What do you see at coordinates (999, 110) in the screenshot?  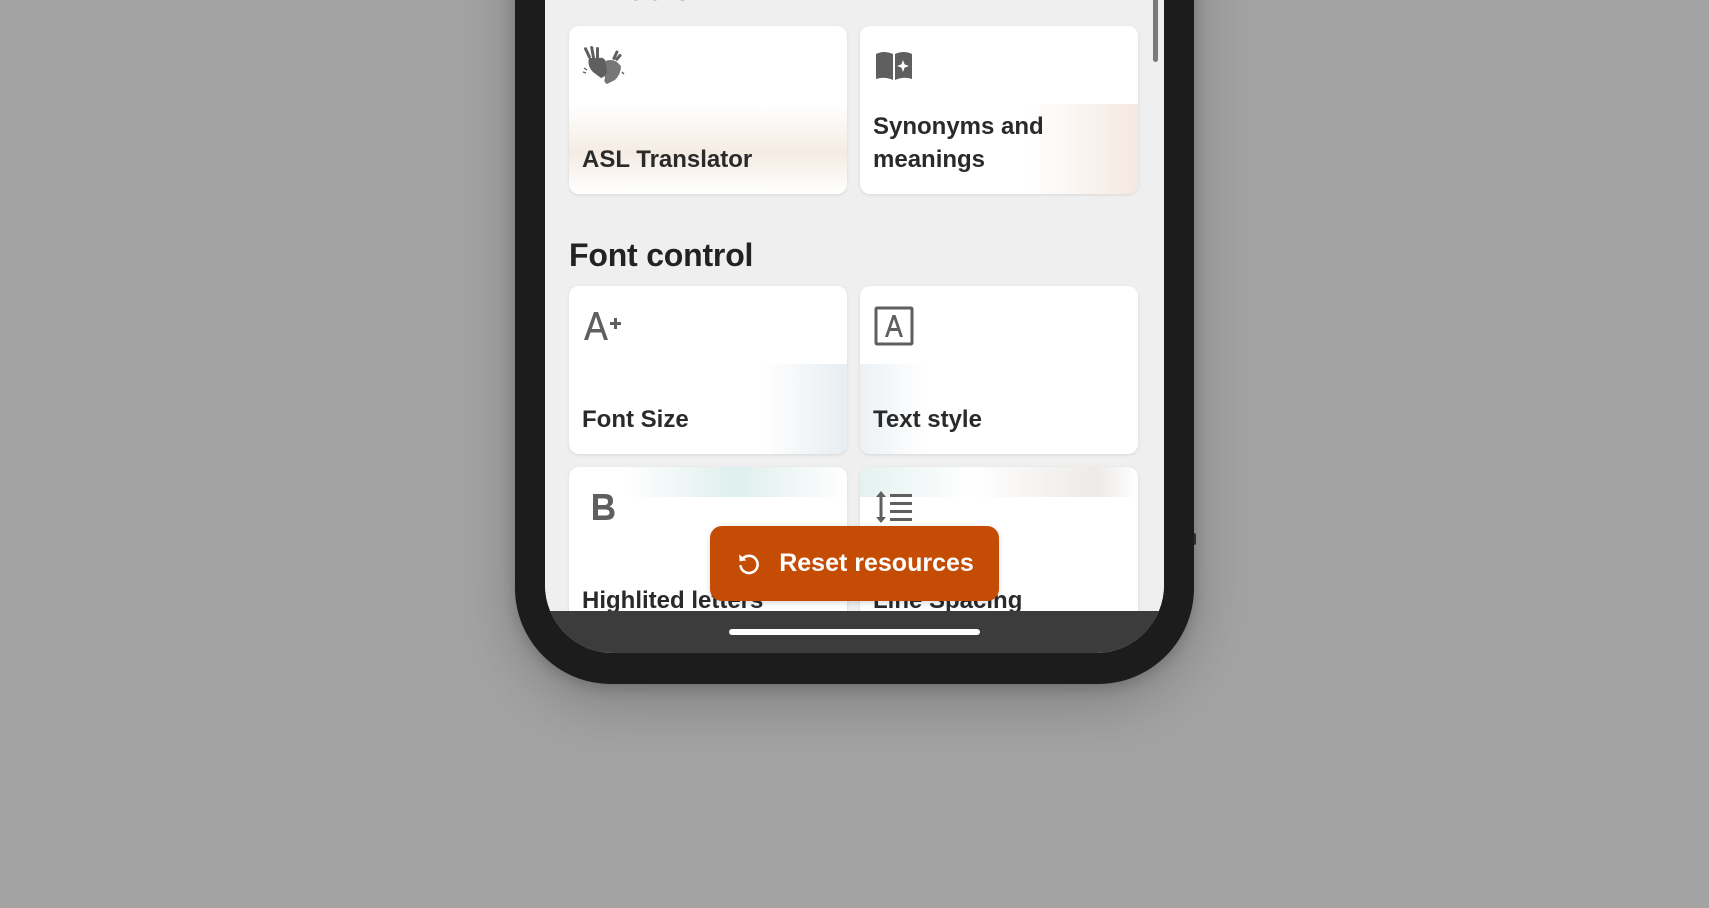 I see `card-synonyms-and-meanings: Synonyms and meanings` at bounding box center [999, 110].